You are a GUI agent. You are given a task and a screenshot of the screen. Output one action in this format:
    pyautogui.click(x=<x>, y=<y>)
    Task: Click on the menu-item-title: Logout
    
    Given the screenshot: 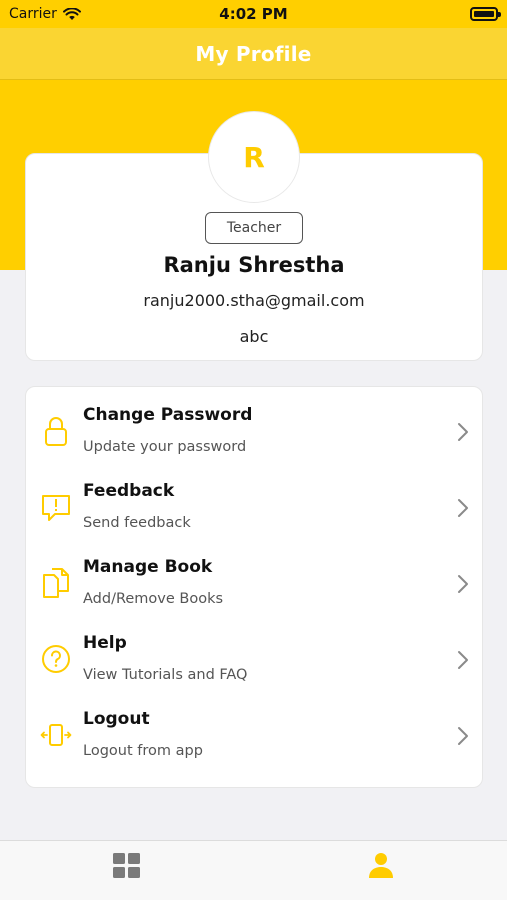 What is the action you would take?
    pyautogui.click(x=116, y=719)
    